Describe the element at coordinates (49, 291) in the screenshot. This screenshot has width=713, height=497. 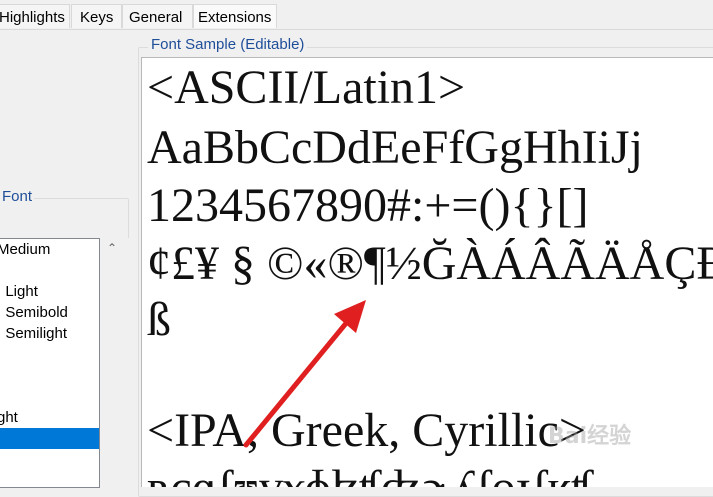
I see `font-list-item: I Light` at that location.